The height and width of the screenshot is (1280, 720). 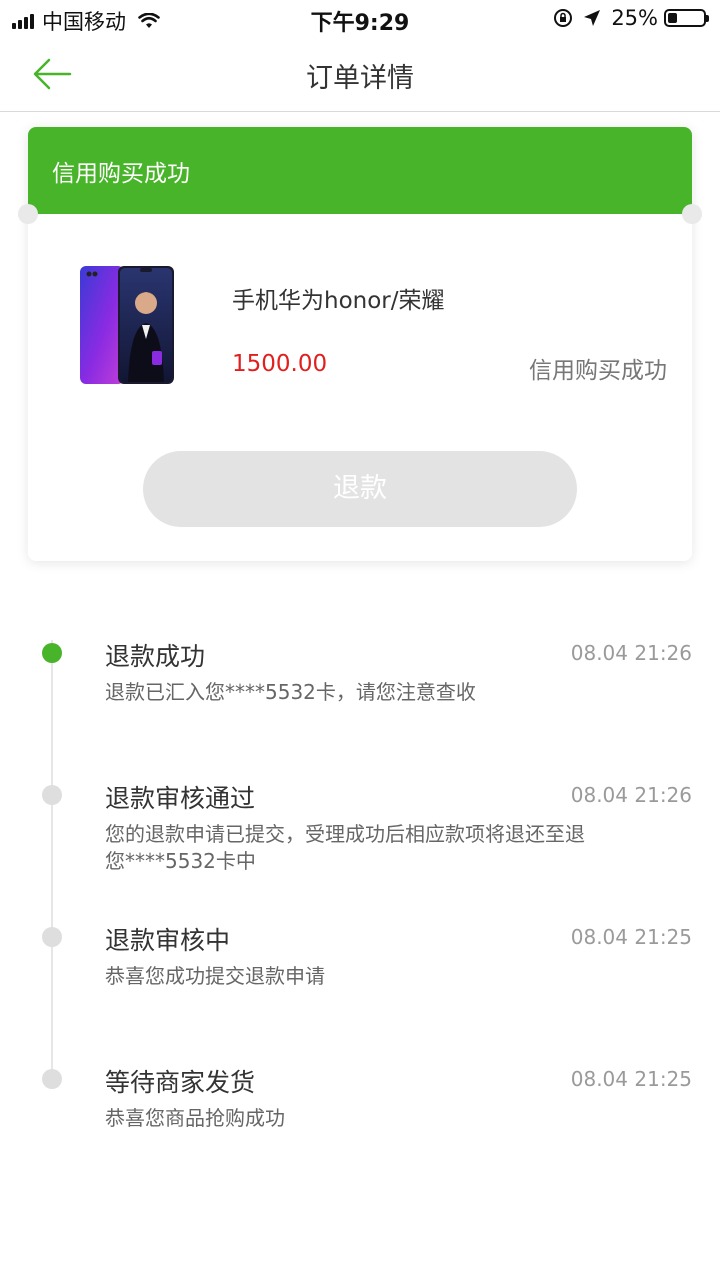 What do you see at coordinates (592, 18) in the screenshot?
I see `location-arrow-icon` at bounding box center [592, 18].